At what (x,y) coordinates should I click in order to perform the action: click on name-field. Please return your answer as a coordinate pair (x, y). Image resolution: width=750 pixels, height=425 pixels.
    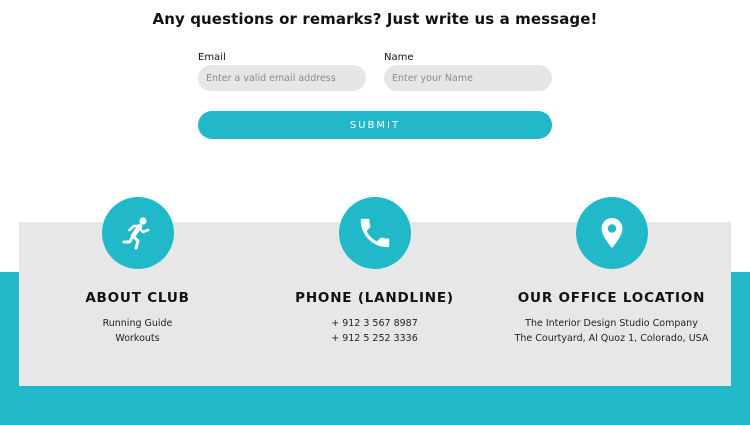
    Looking at the image, I should click on (468, 78).